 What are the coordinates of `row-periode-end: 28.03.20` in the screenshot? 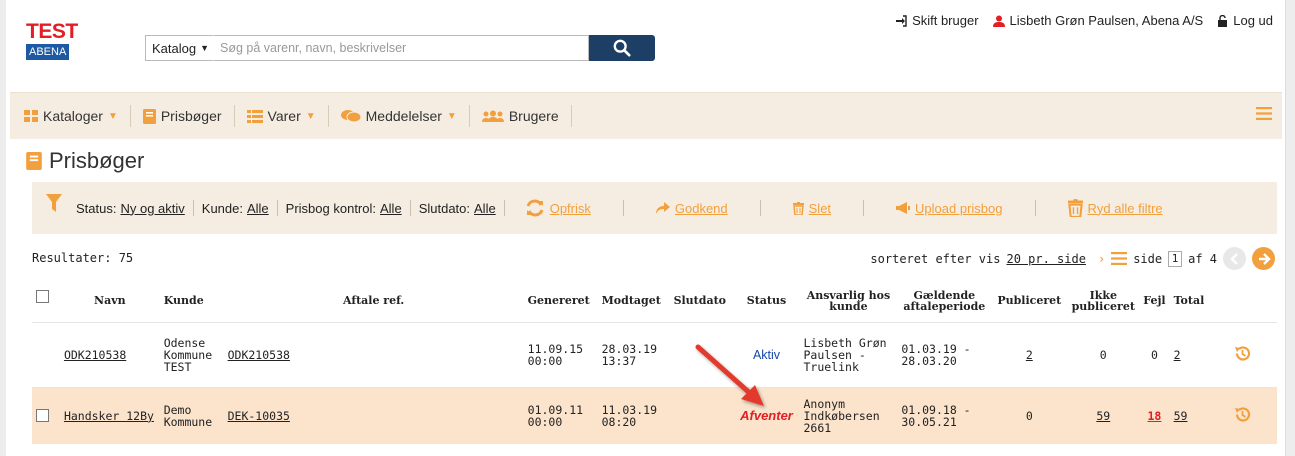 It's located at (929, 360).